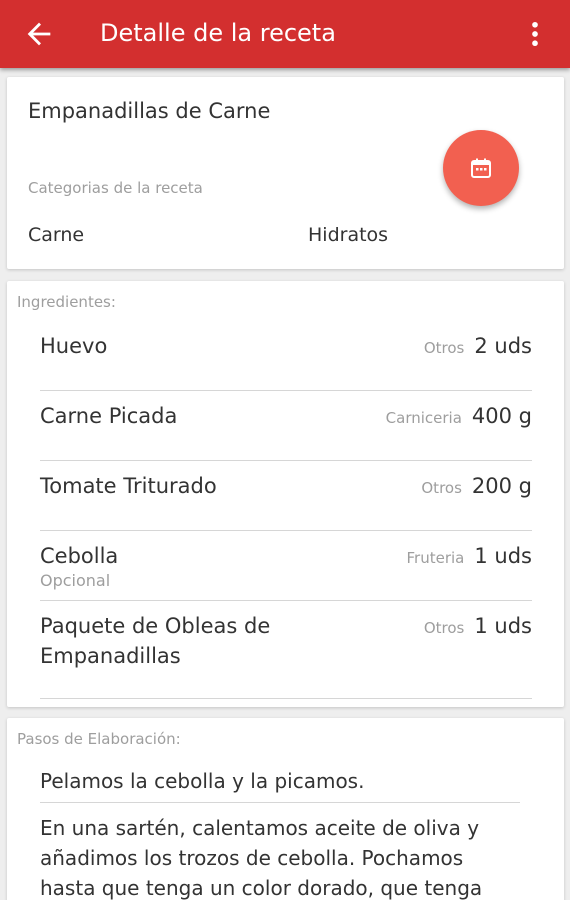 Image resolution: width=570 pixels, height=900 pixels. What do you see at coordinates (280, 802) in the screenshot?
I see `divider` at bounding box center [280, 802].